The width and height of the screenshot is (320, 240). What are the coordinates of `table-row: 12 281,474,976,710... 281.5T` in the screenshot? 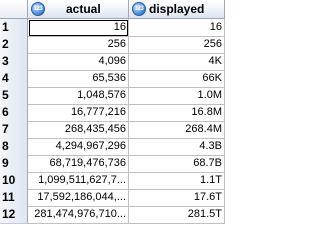 It's located at (112, 215).